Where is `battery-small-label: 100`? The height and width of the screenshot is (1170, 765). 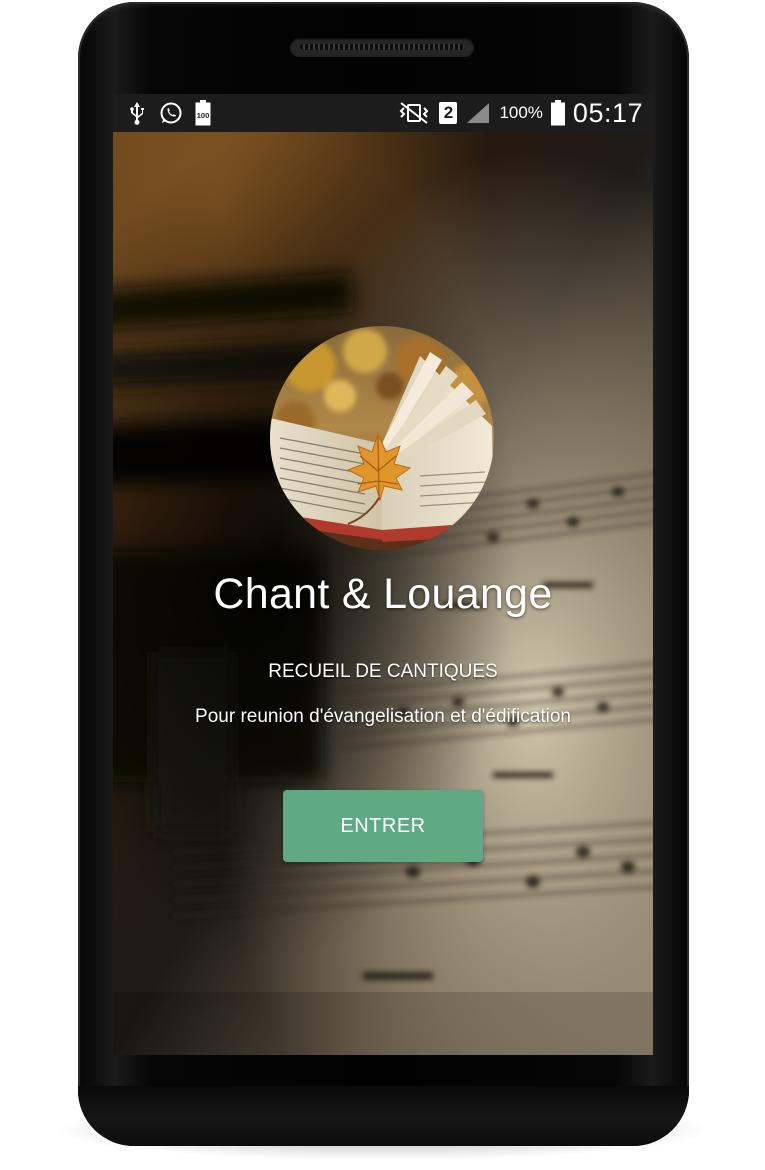
battery-small-label: 100 is located at coordinates (203, 115).